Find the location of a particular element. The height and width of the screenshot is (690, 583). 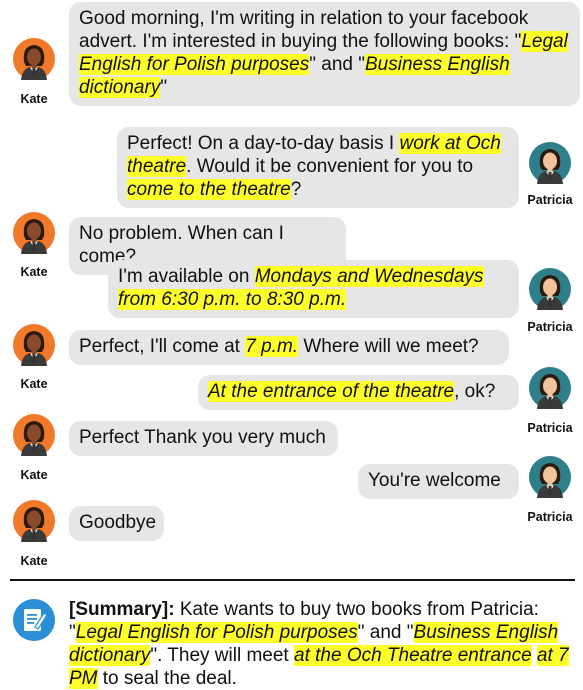

chat-bubble-kate: Perfect Thank you very much is located at coordinates (203, 438).